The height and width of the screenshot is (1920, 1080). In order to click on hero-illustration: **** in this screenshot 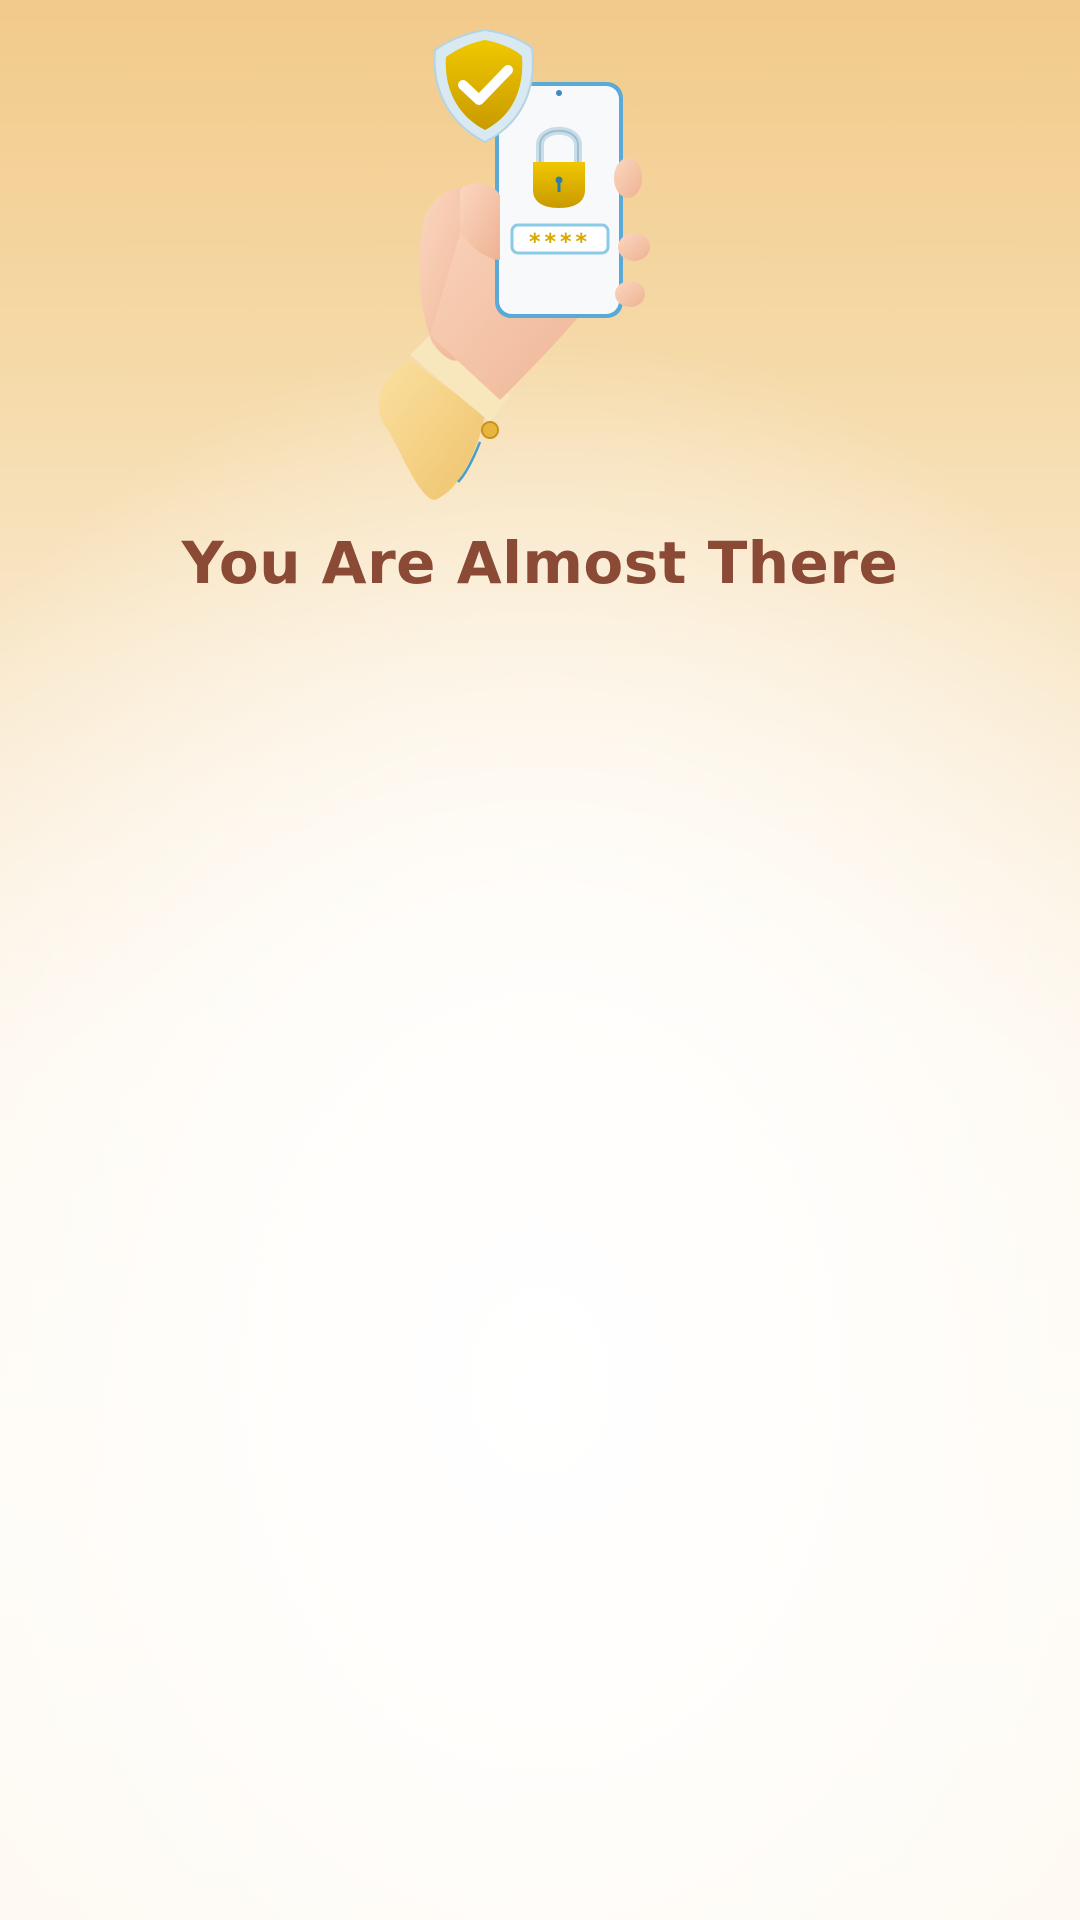, I will do `click(520, 270)`.